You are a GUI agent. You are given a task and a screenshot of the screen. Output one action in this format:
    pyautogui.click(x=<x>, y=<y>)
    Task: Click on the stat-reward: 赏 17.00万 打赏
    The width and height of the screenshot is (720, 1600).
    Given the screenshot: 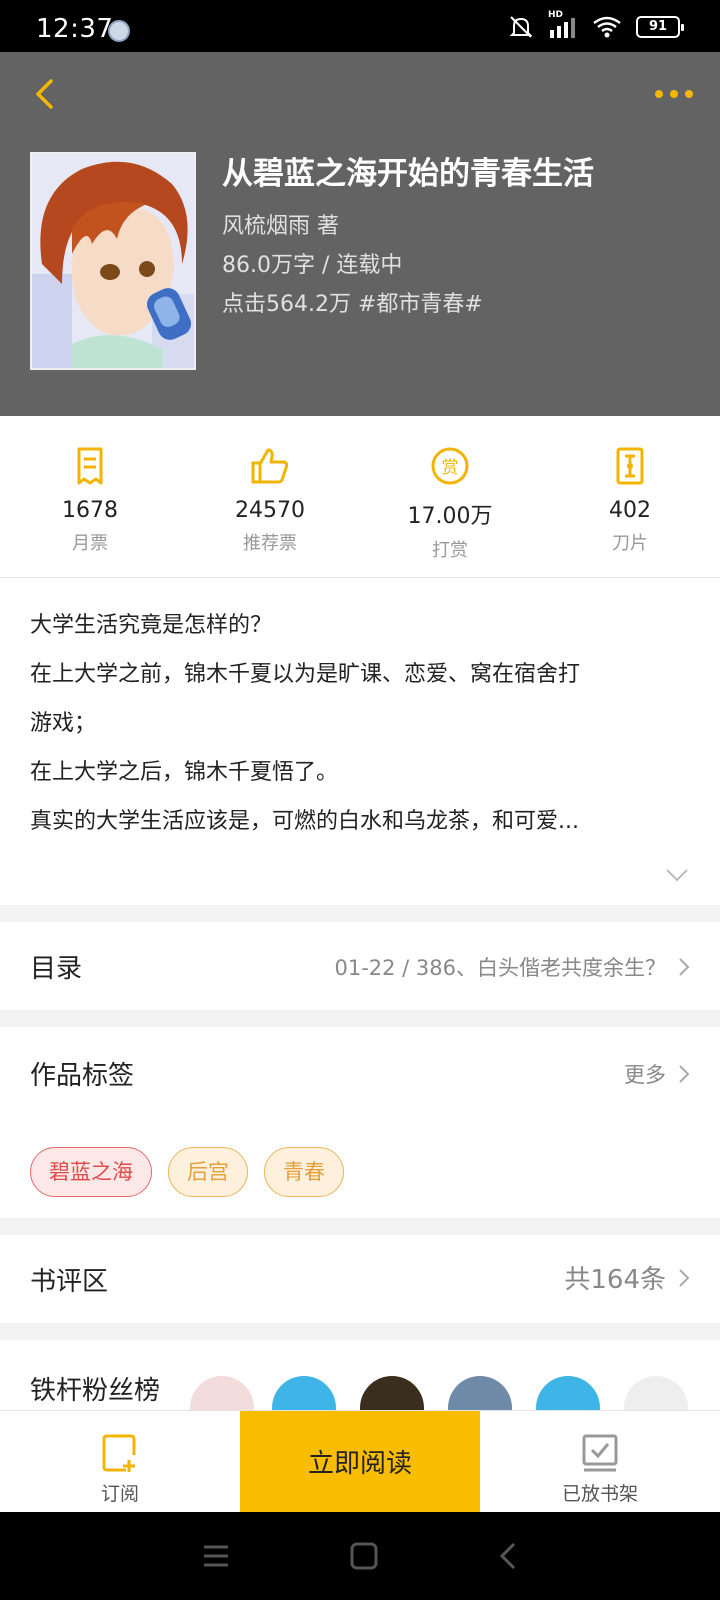 What is the action you would take?
    pyautogui.click(x=450, y=496)
    